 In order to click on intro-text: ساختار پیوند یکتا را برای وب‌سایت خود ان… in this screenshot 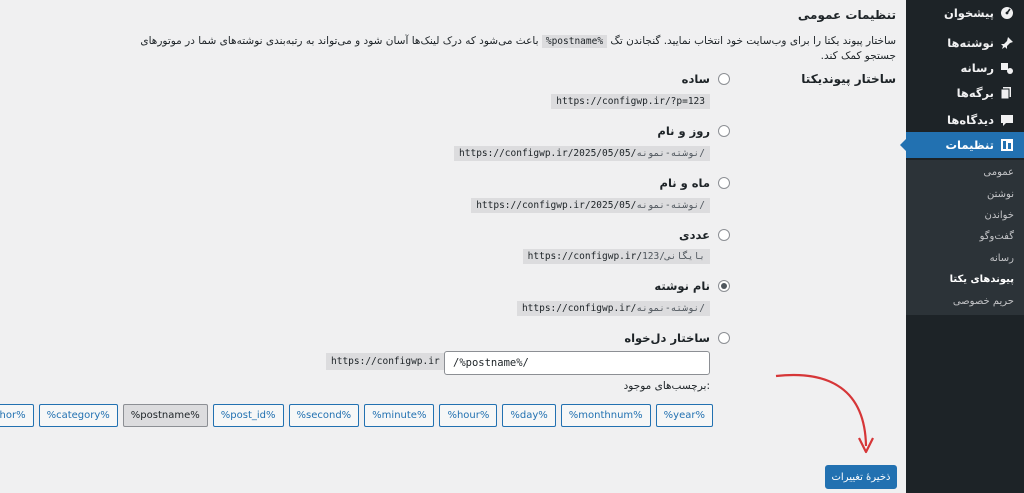, I will do `click(501, 49)`.